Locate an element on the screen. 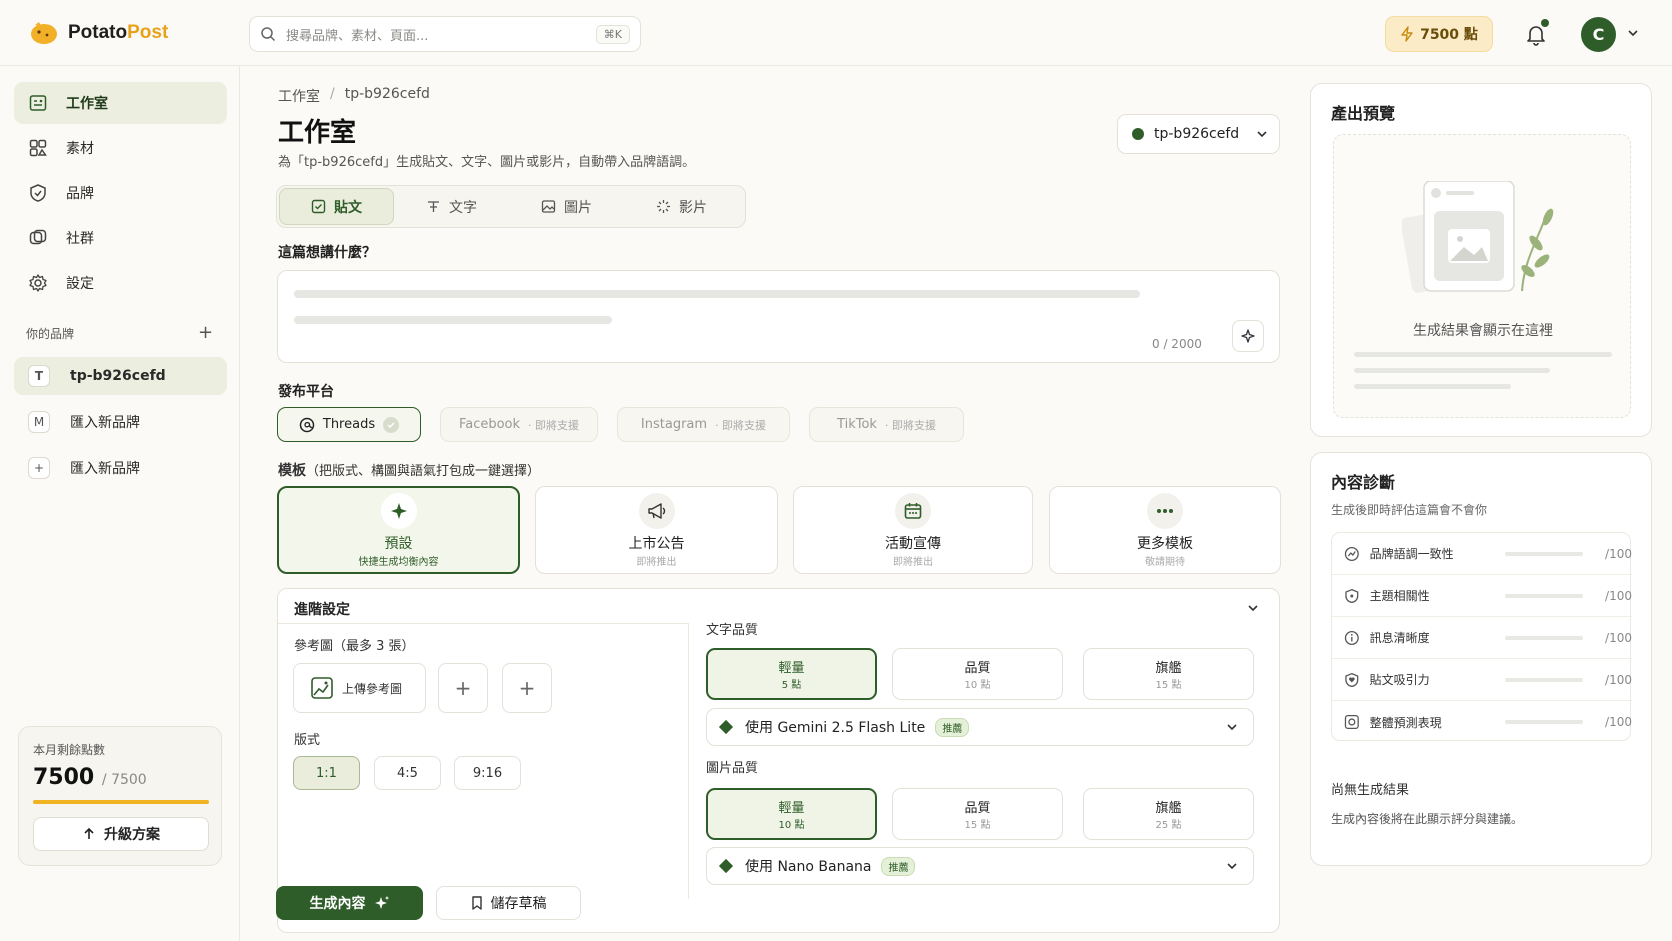 Image resolution: width=1672 pixels, height=941 pixels. recommended-badge: 推薦 is located at coordinates (898, 866).